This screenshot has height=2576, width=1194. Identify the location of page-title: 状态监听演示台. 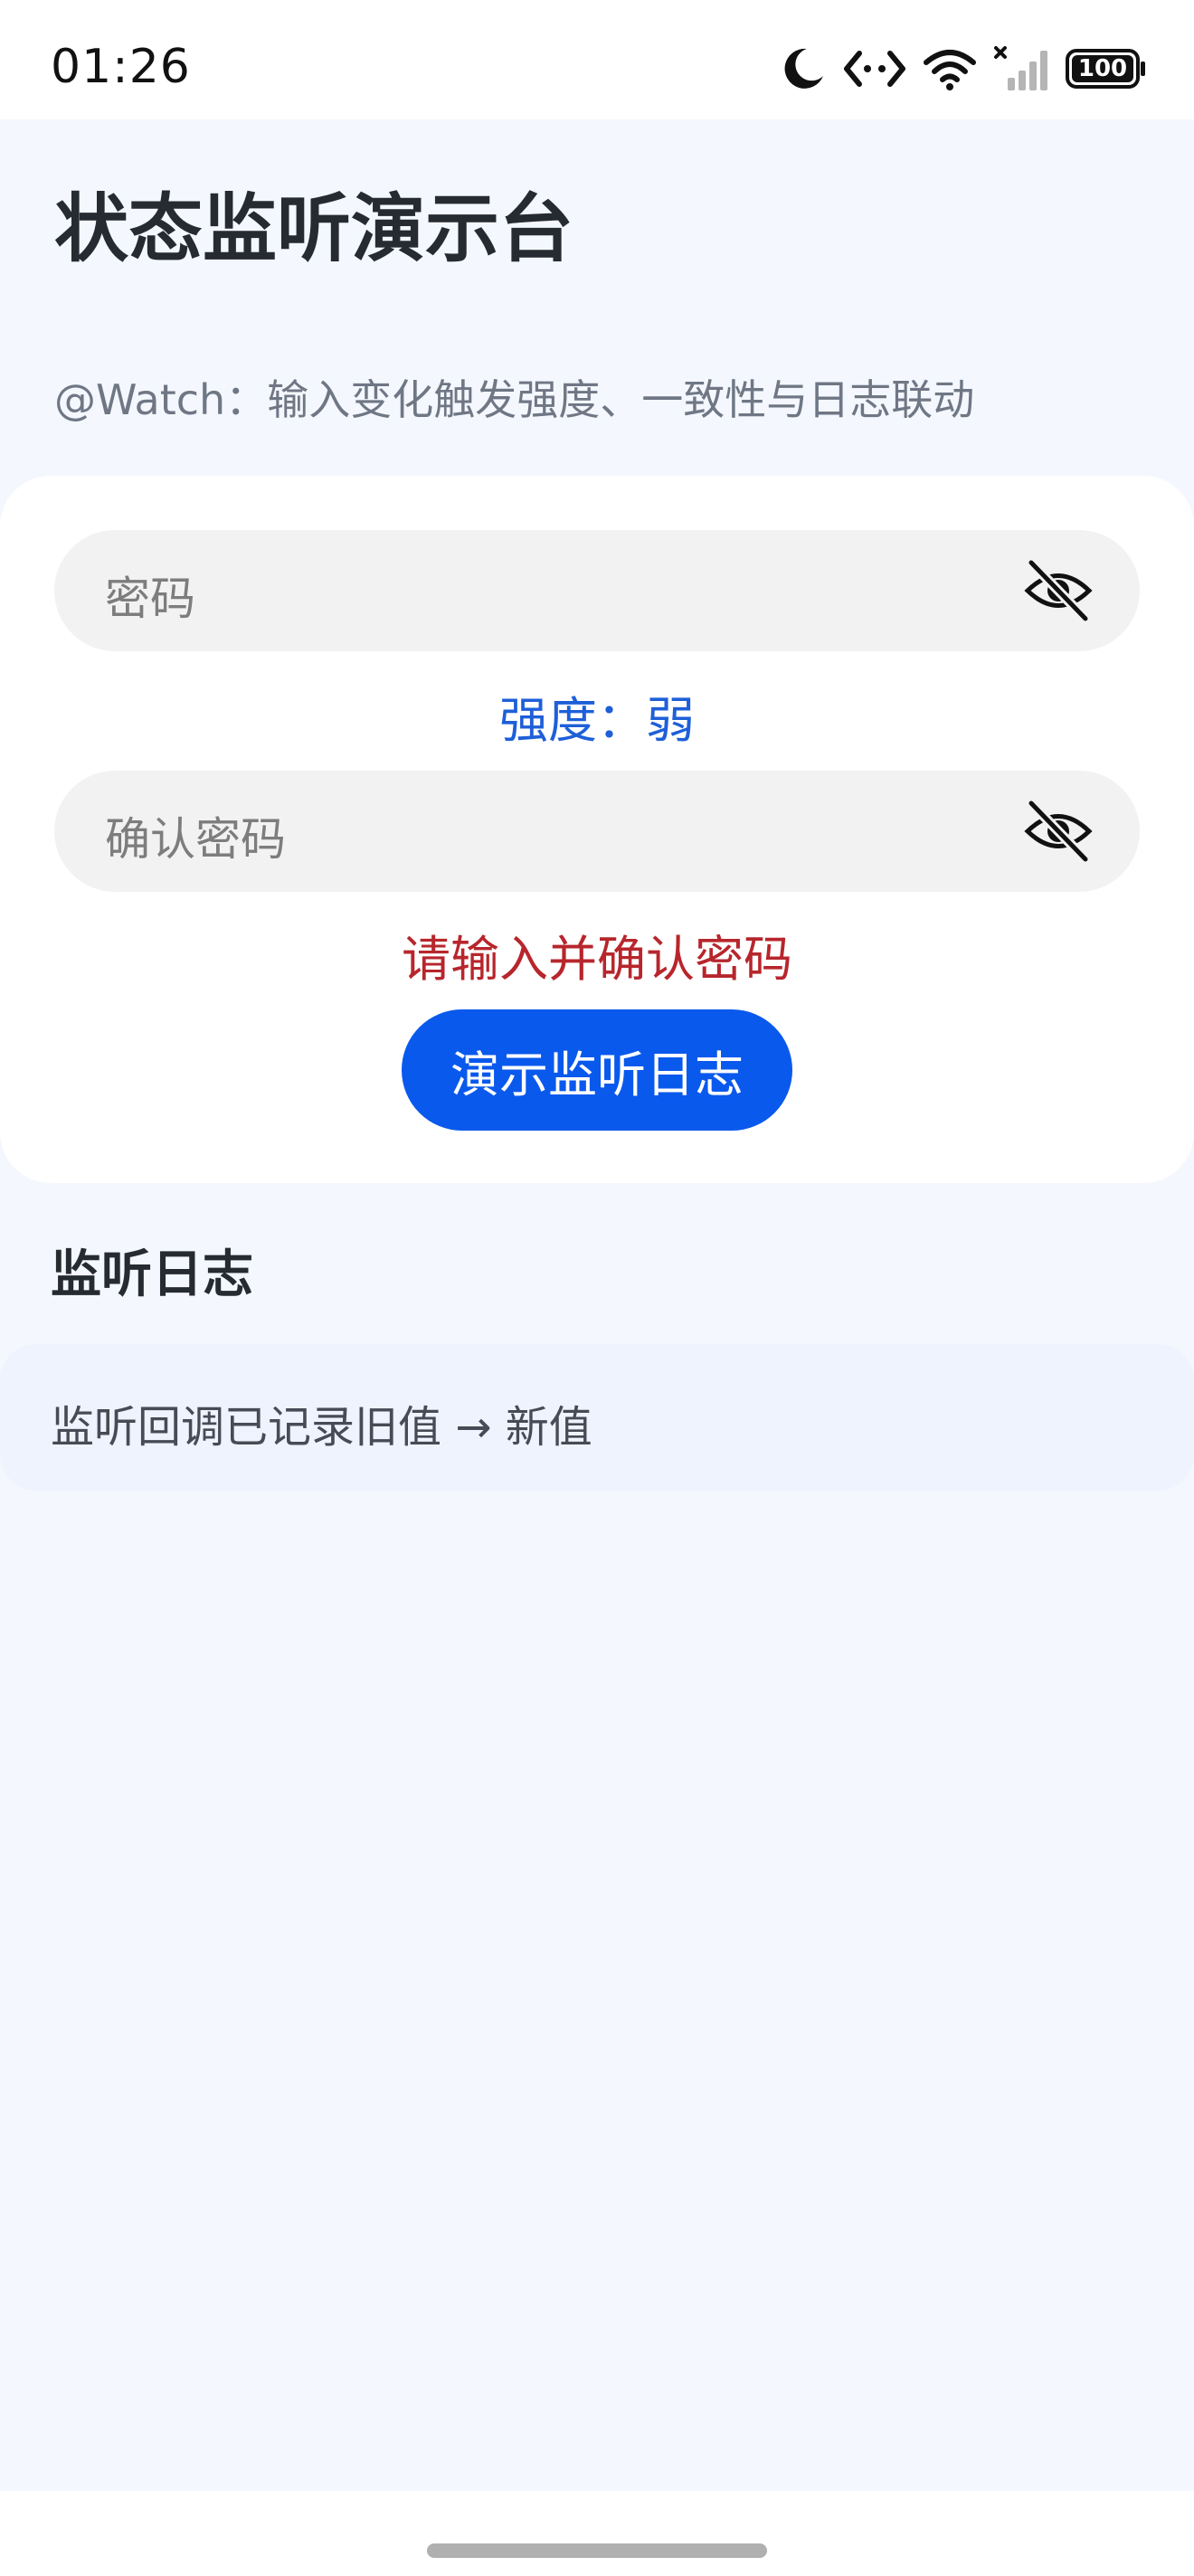
(314, 229).